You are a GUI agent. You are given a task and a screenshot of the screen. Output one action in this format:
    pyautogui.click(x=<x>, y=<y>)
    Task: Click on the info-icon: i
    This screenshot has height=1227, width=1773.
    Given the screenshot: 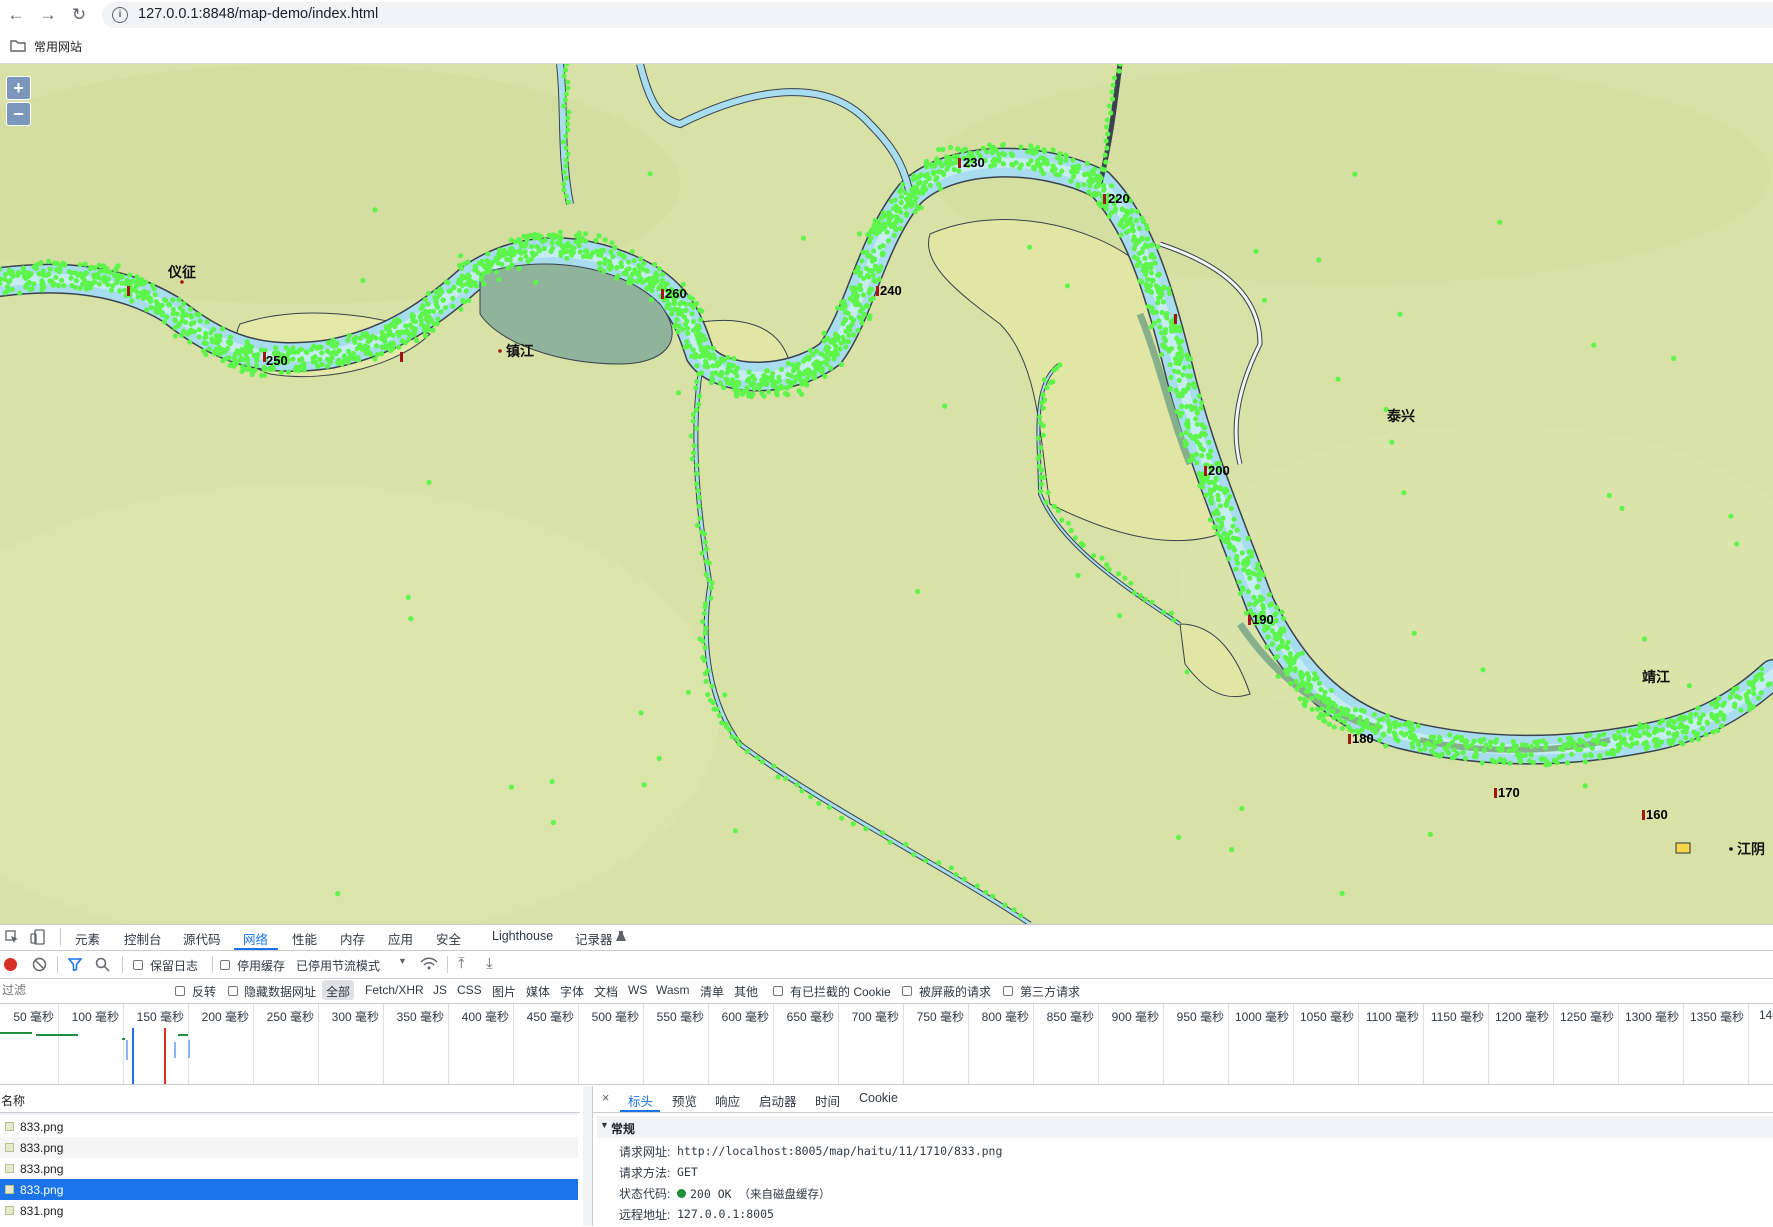 What is the action you would take?
    pyautogui.click(x=120, y=15)
    